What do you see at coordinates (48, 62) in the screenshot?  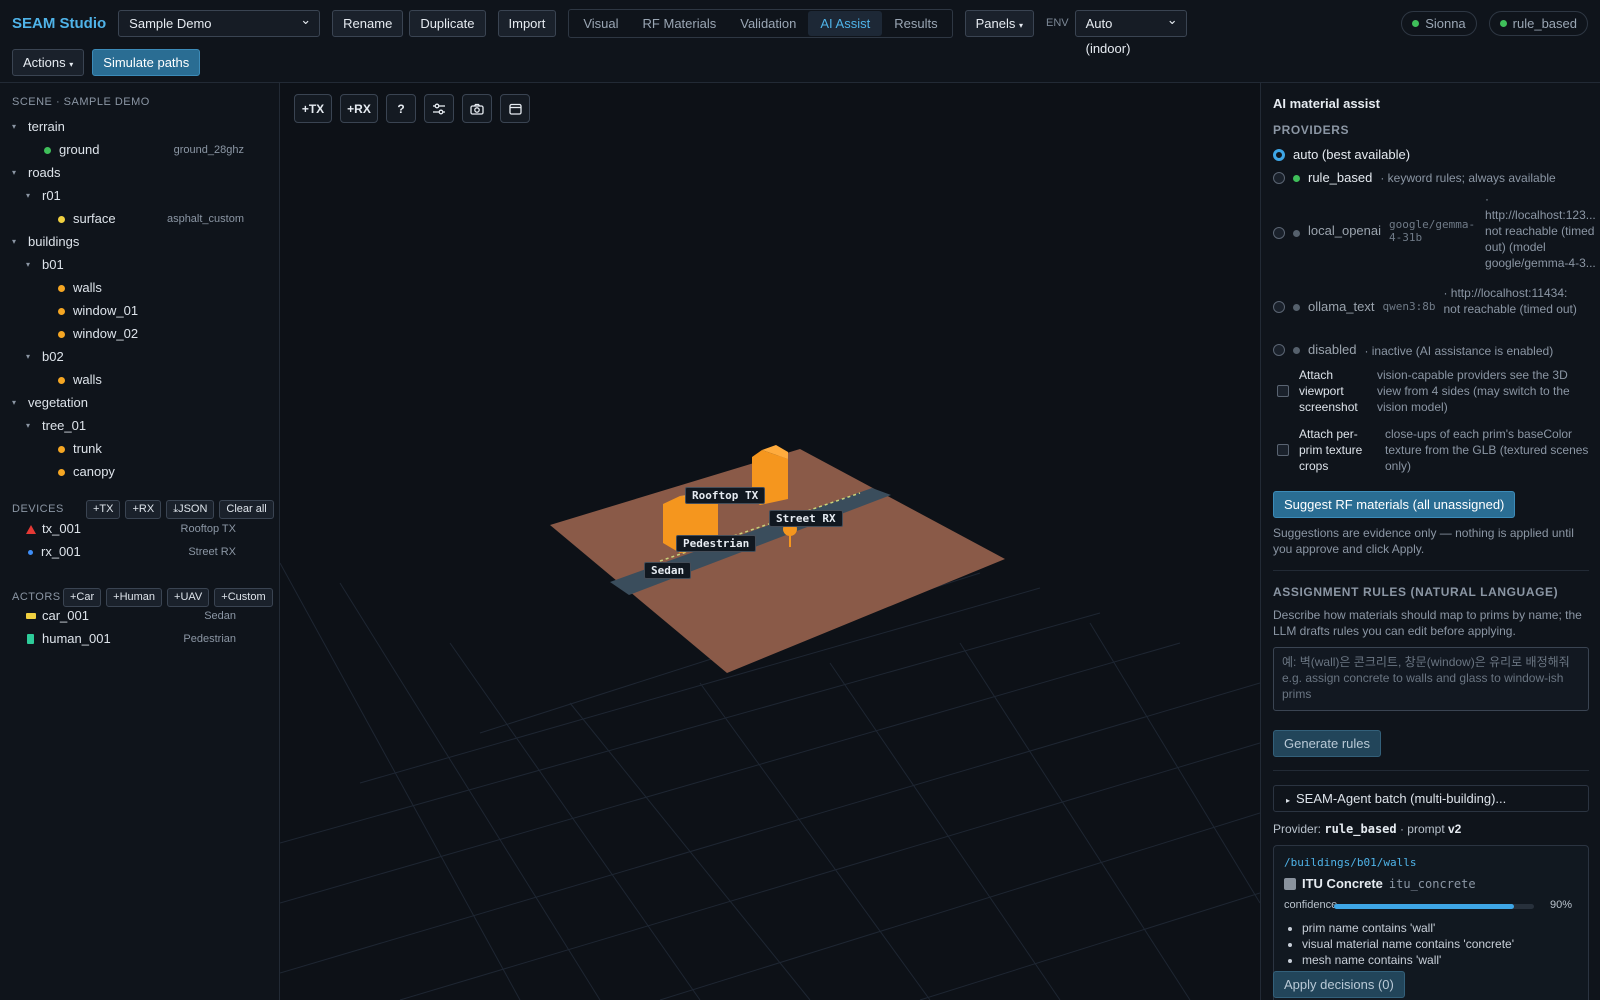 I see `actions-button: Actions ▾` at bounding box center [48, 62].